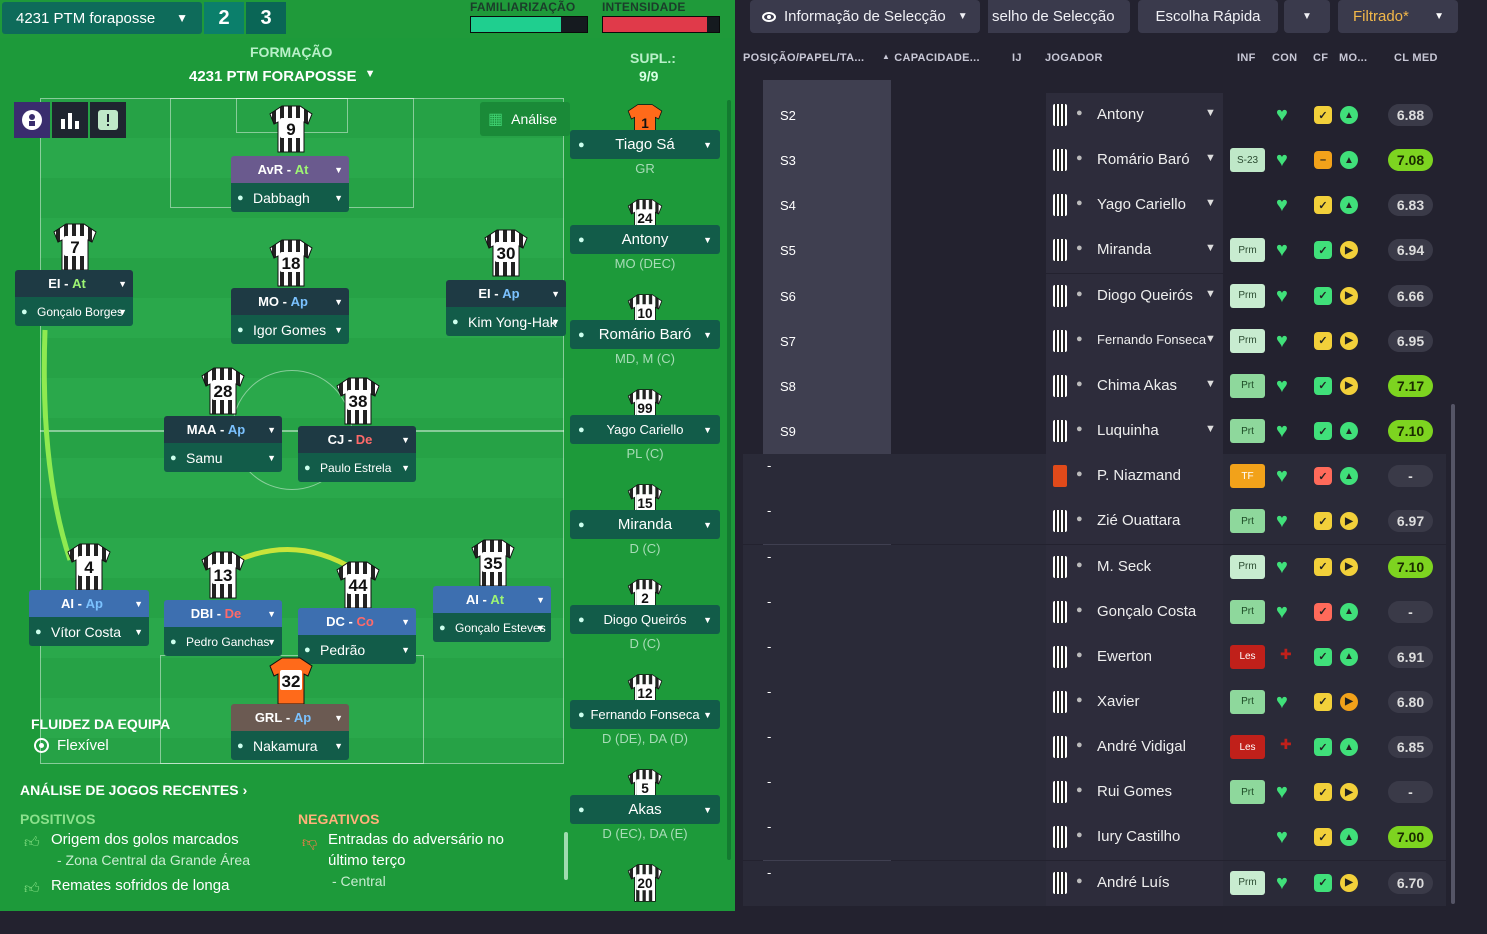  I want to click on player-name-selector: ● Samu ▼, so click(223, 457).